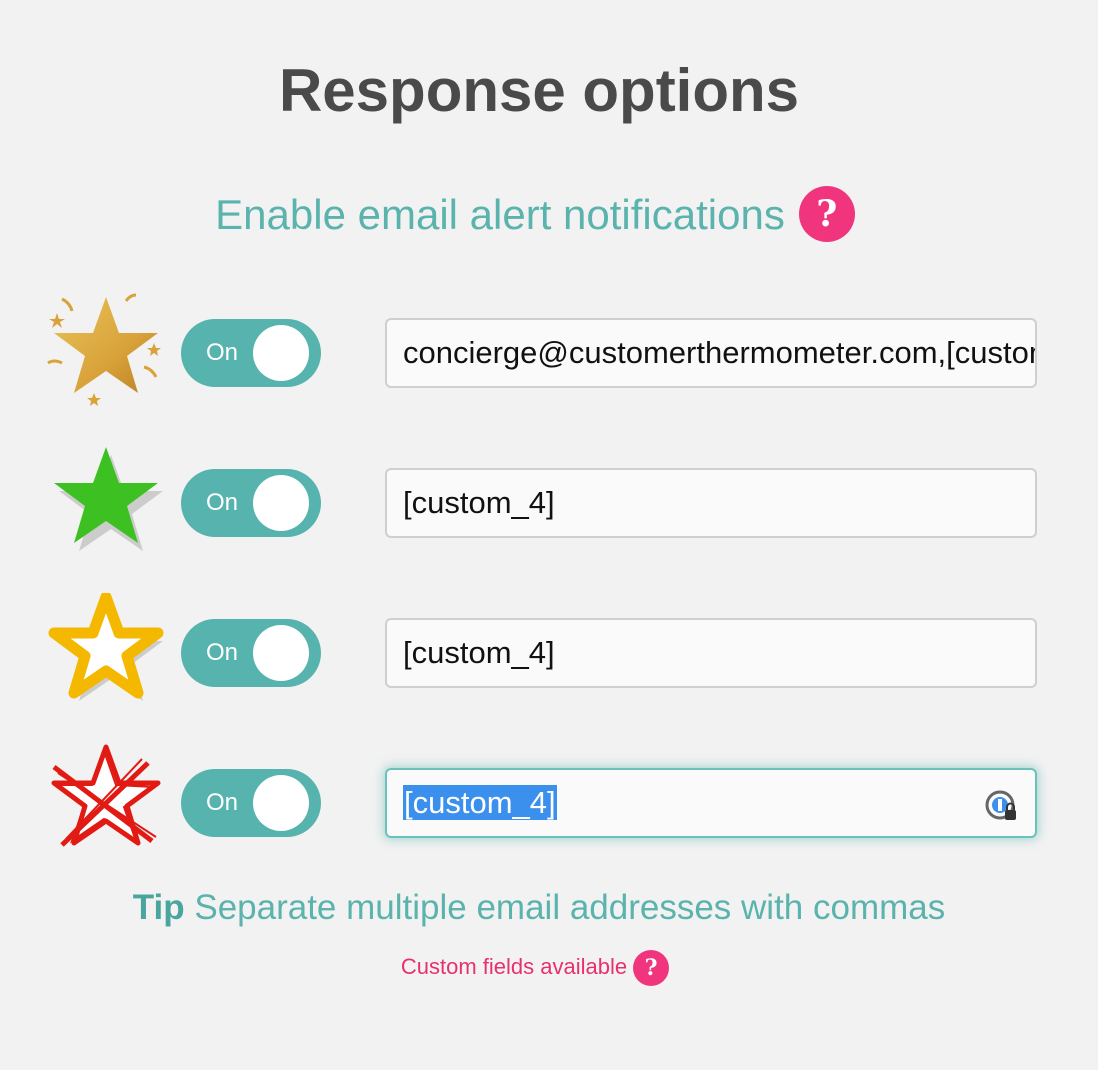 The image size is (1098, 1070). Describe the element at coordinates (104, 349) in the screenshot. I see `gold-star-sparkle-icon` at that location.